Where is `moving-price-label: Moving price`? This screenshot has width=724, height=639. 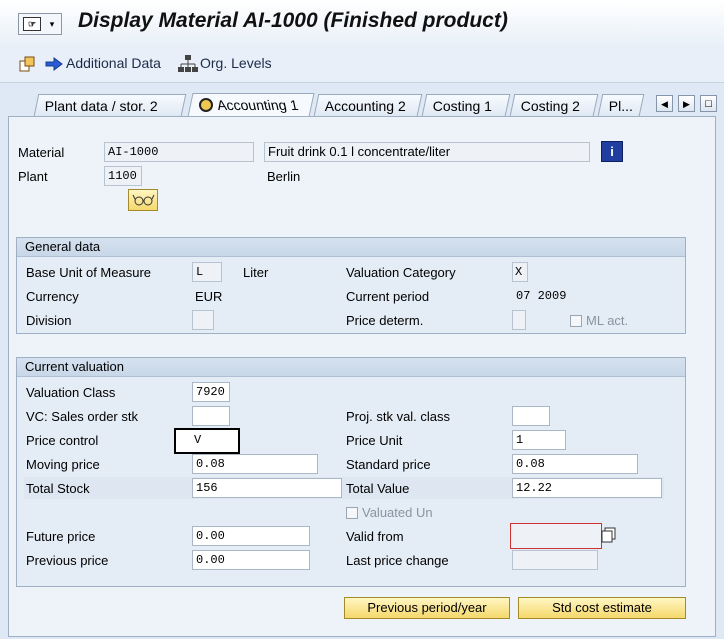
moving-price-label: Moving price is located at coordinates (63, 464).